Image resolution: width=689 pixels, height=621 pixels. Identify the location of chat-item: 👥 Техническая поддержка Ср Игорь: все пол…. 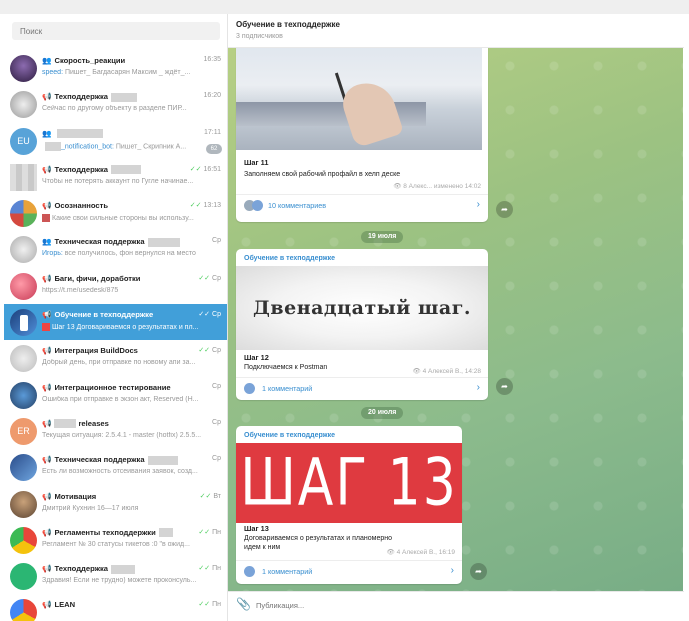
(115, 249).